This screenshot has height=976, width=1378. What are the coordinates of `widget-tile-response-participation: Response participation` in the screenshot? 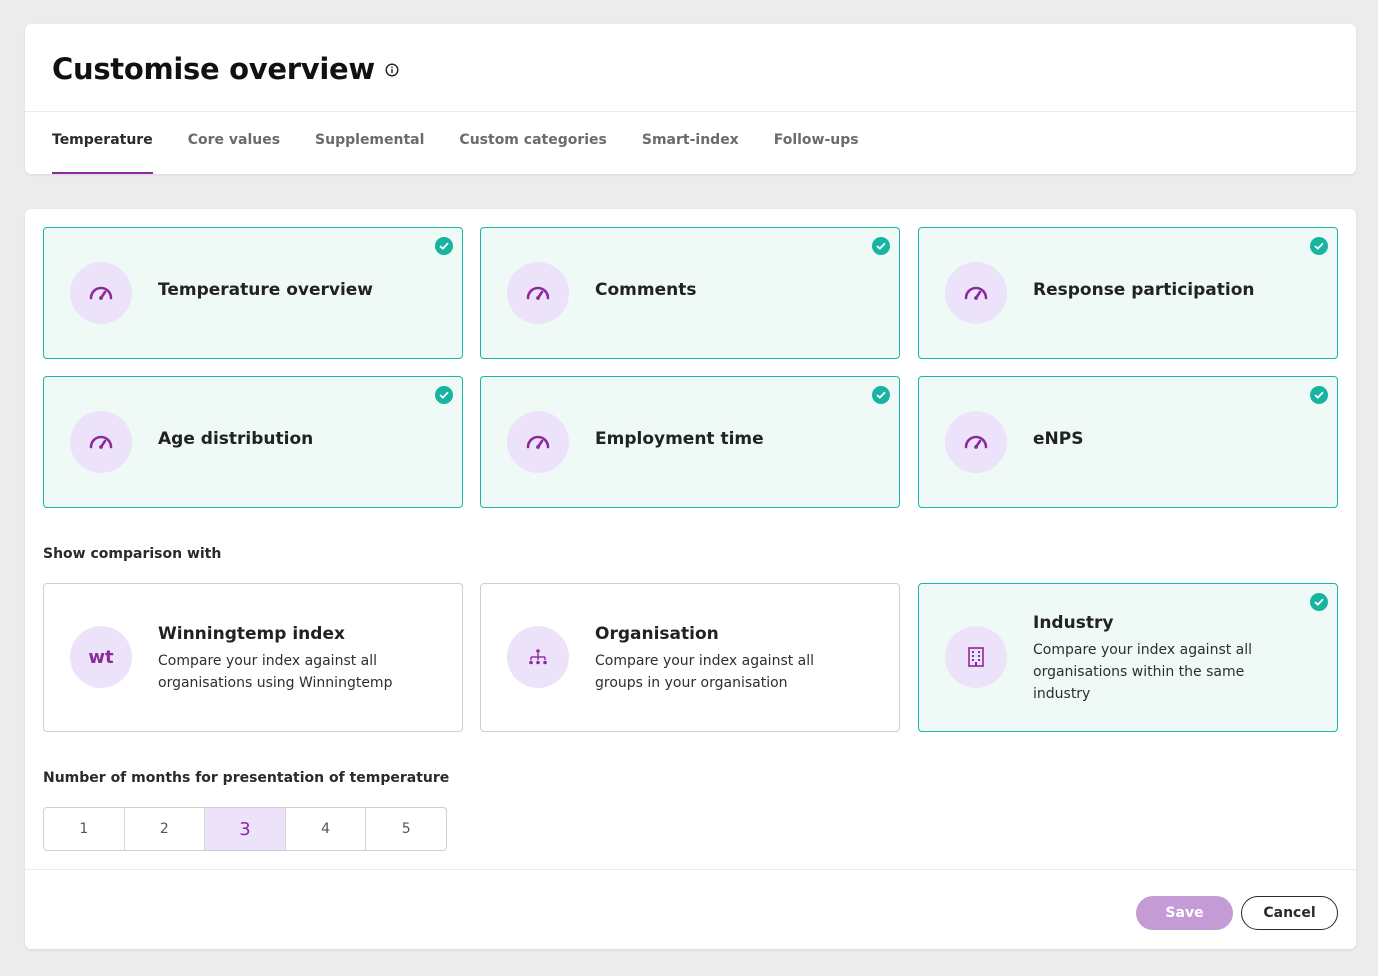 It's located at (1128, 293).